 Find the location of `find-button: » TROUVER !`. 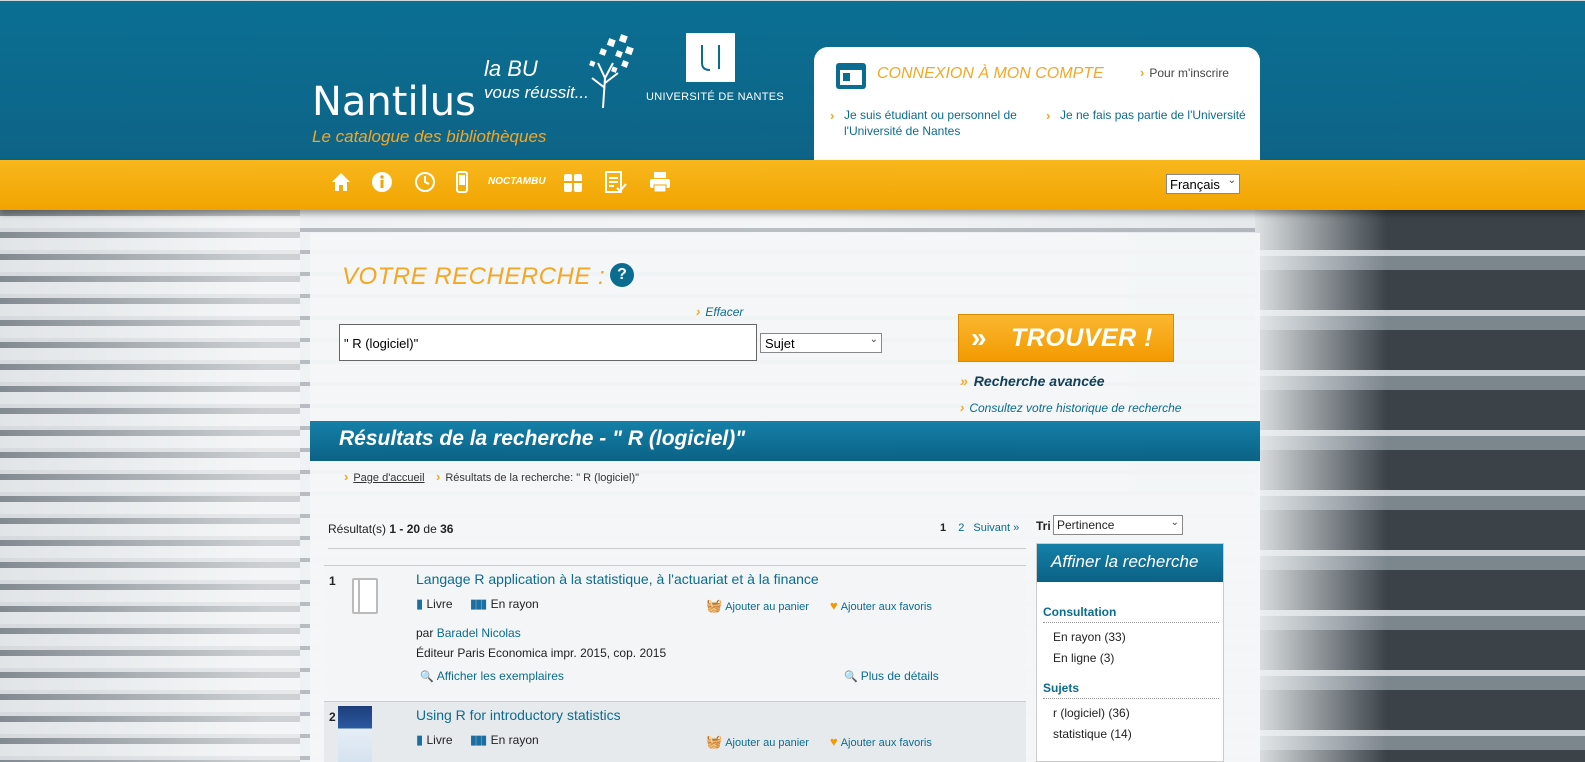

find-button: » TROUVER ! is located at coordinates (1066, 338).